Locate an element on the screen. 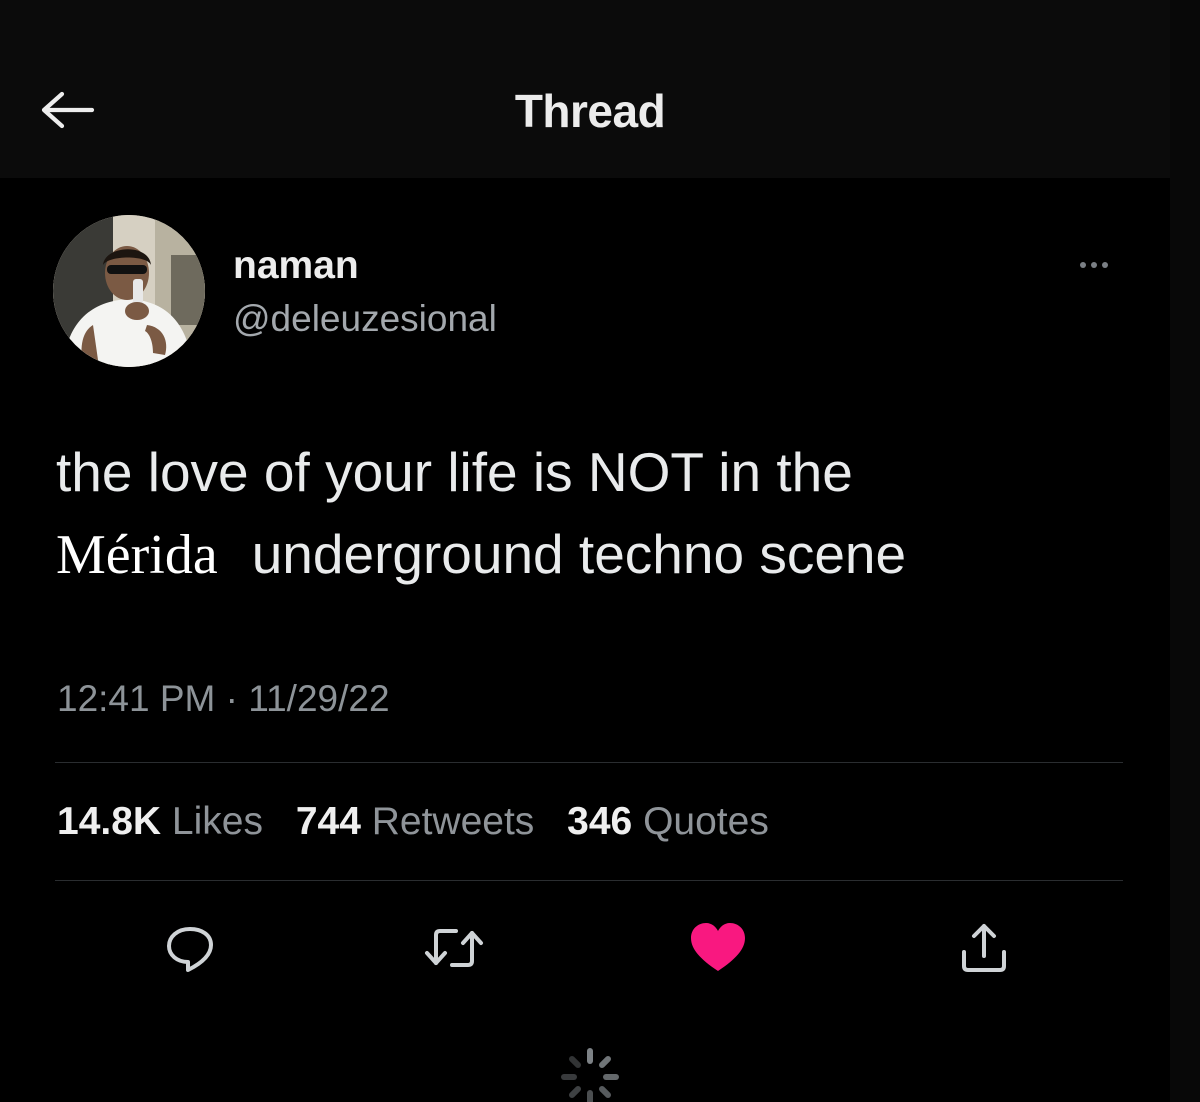  share-icon is located at coordinates (984, 948).